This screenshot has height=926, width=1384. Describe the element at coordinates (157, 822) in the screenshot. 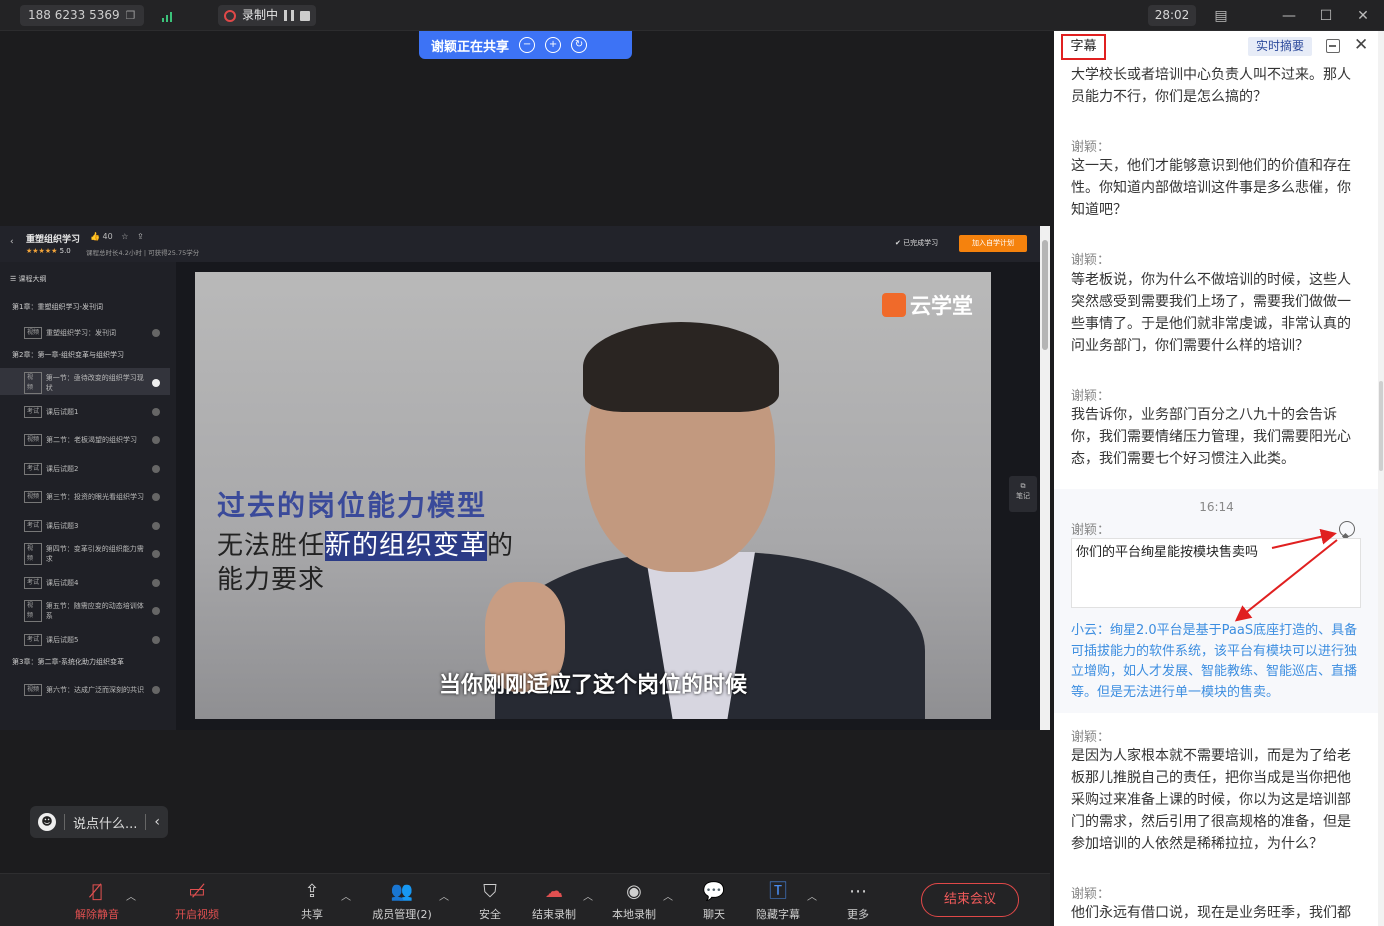

I see `collapse-chevron-icon: ‹` at that location.